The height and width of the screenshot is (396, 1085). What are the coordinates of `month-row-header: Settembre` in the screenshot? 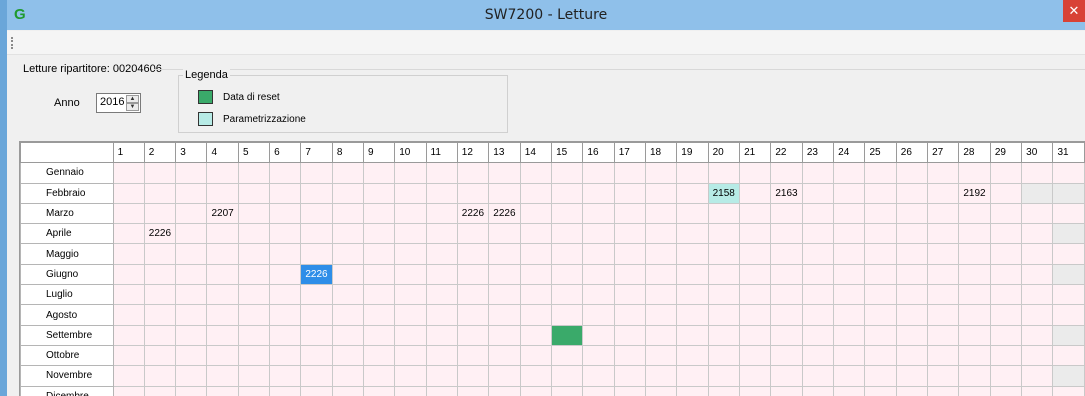 It's located at (67, 335).